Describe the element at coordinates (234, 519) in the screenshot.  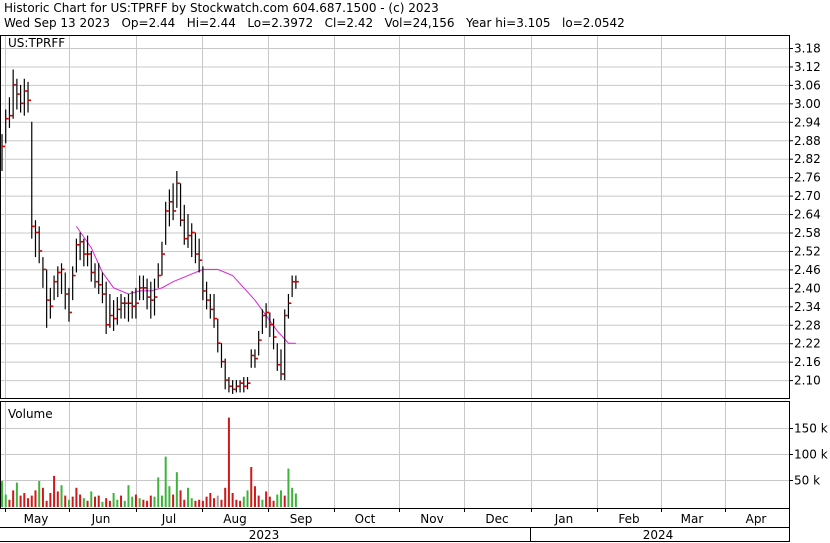
I see `month-label: Aug` at that location.